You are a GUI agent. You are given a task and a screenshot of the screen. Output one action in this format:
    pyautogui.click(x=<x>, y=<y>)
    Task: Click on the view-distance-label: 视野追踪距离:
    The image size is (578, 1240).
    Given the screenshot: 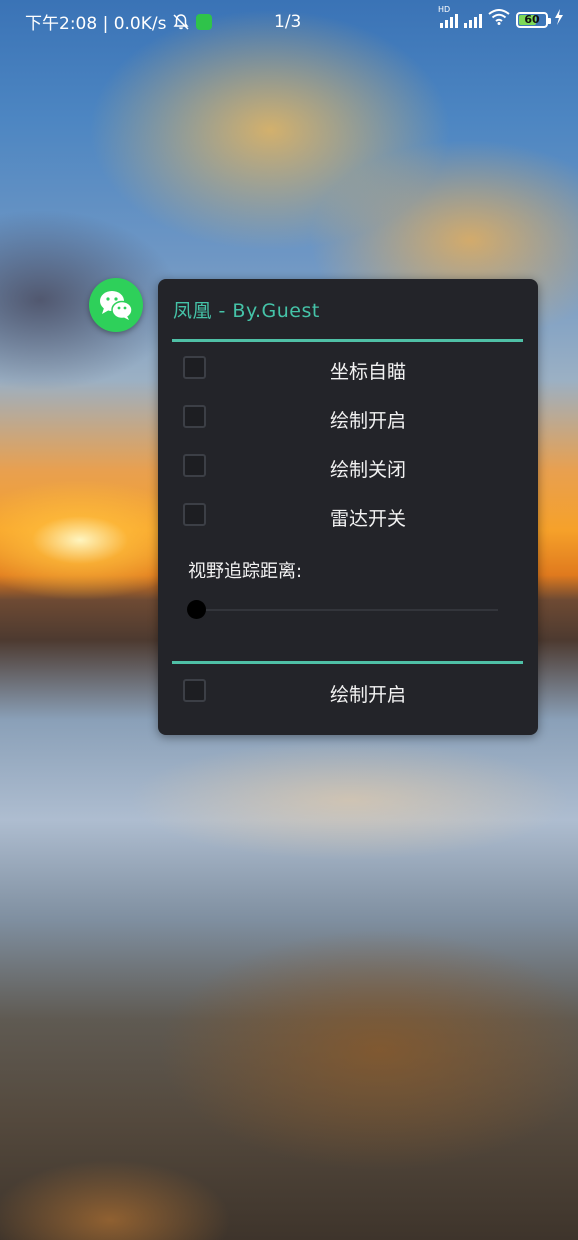 What is the action you would take?
    pyautogui.click(x=245, y=571)
    